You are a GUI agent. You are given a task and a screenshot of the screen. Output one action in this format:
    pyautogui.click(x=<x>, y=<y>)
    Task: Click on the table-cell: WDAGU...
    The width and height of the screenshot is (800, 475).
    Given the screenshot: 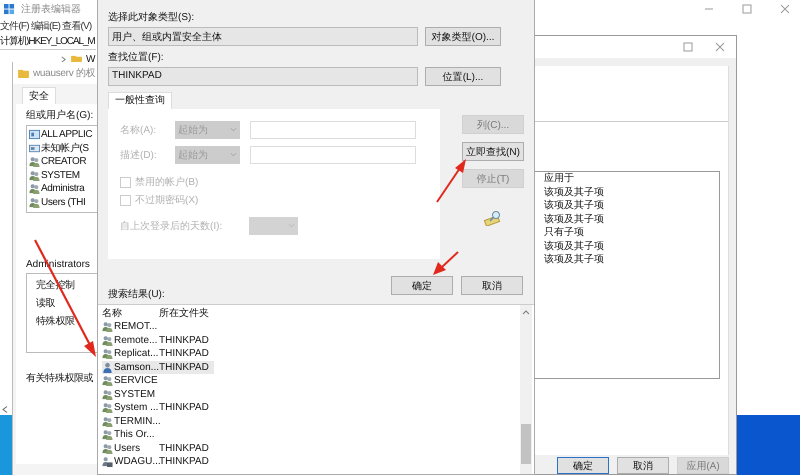 What is the action you would take?
    pyautogui.click(x=137, y=462)
    